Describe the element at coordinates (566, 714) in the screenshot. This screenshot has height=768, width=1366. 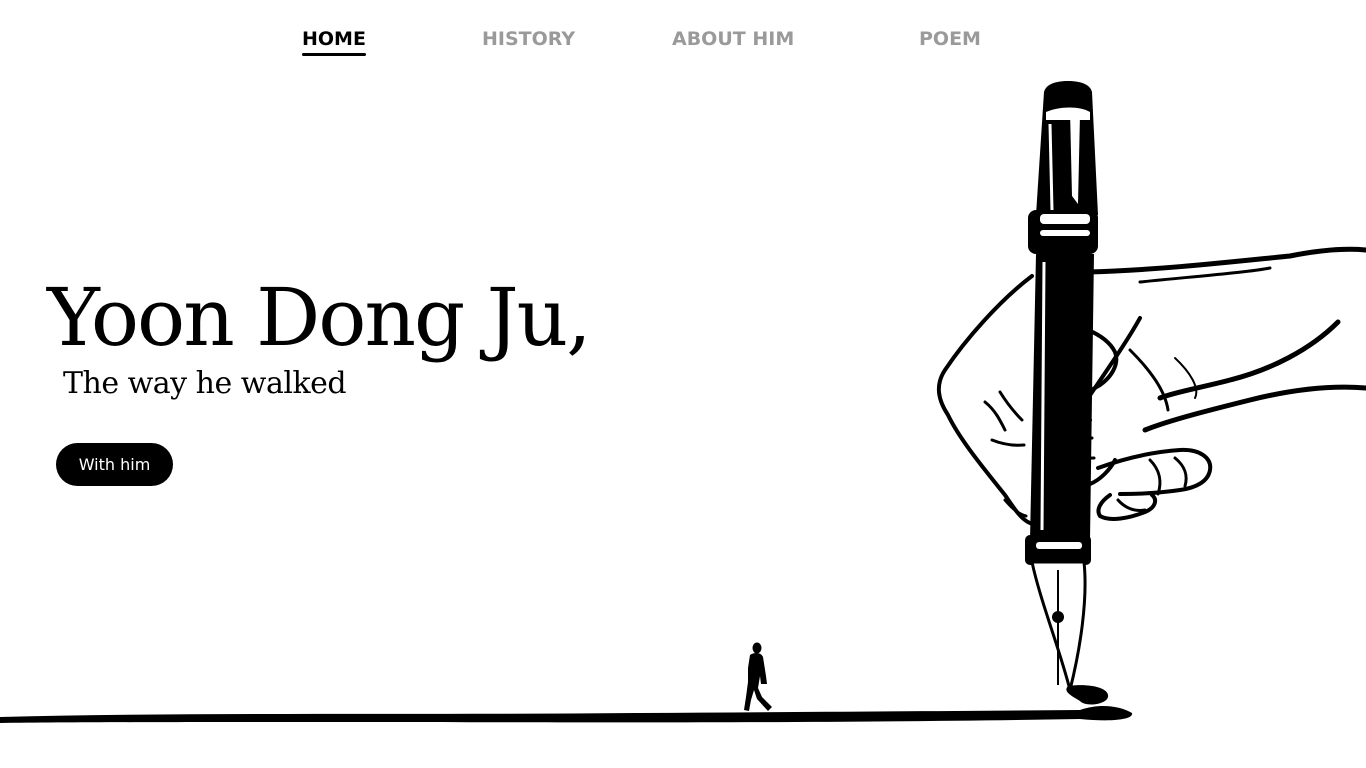
I see `ink-line` at that location.